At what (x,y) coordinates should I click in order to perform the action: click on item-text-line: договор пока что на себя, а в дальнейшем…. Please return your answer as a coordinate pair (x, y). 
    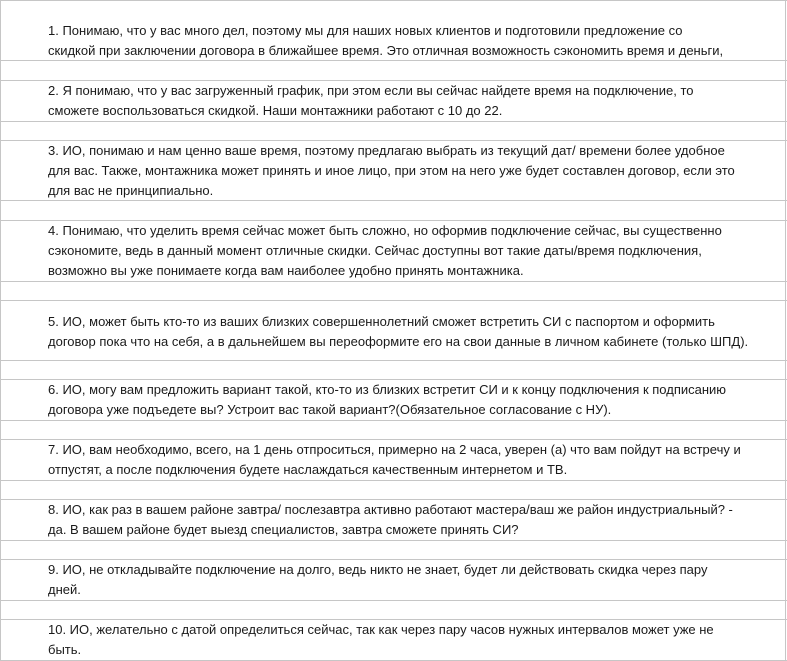
    Looking at the image, I should click on (398, 341).